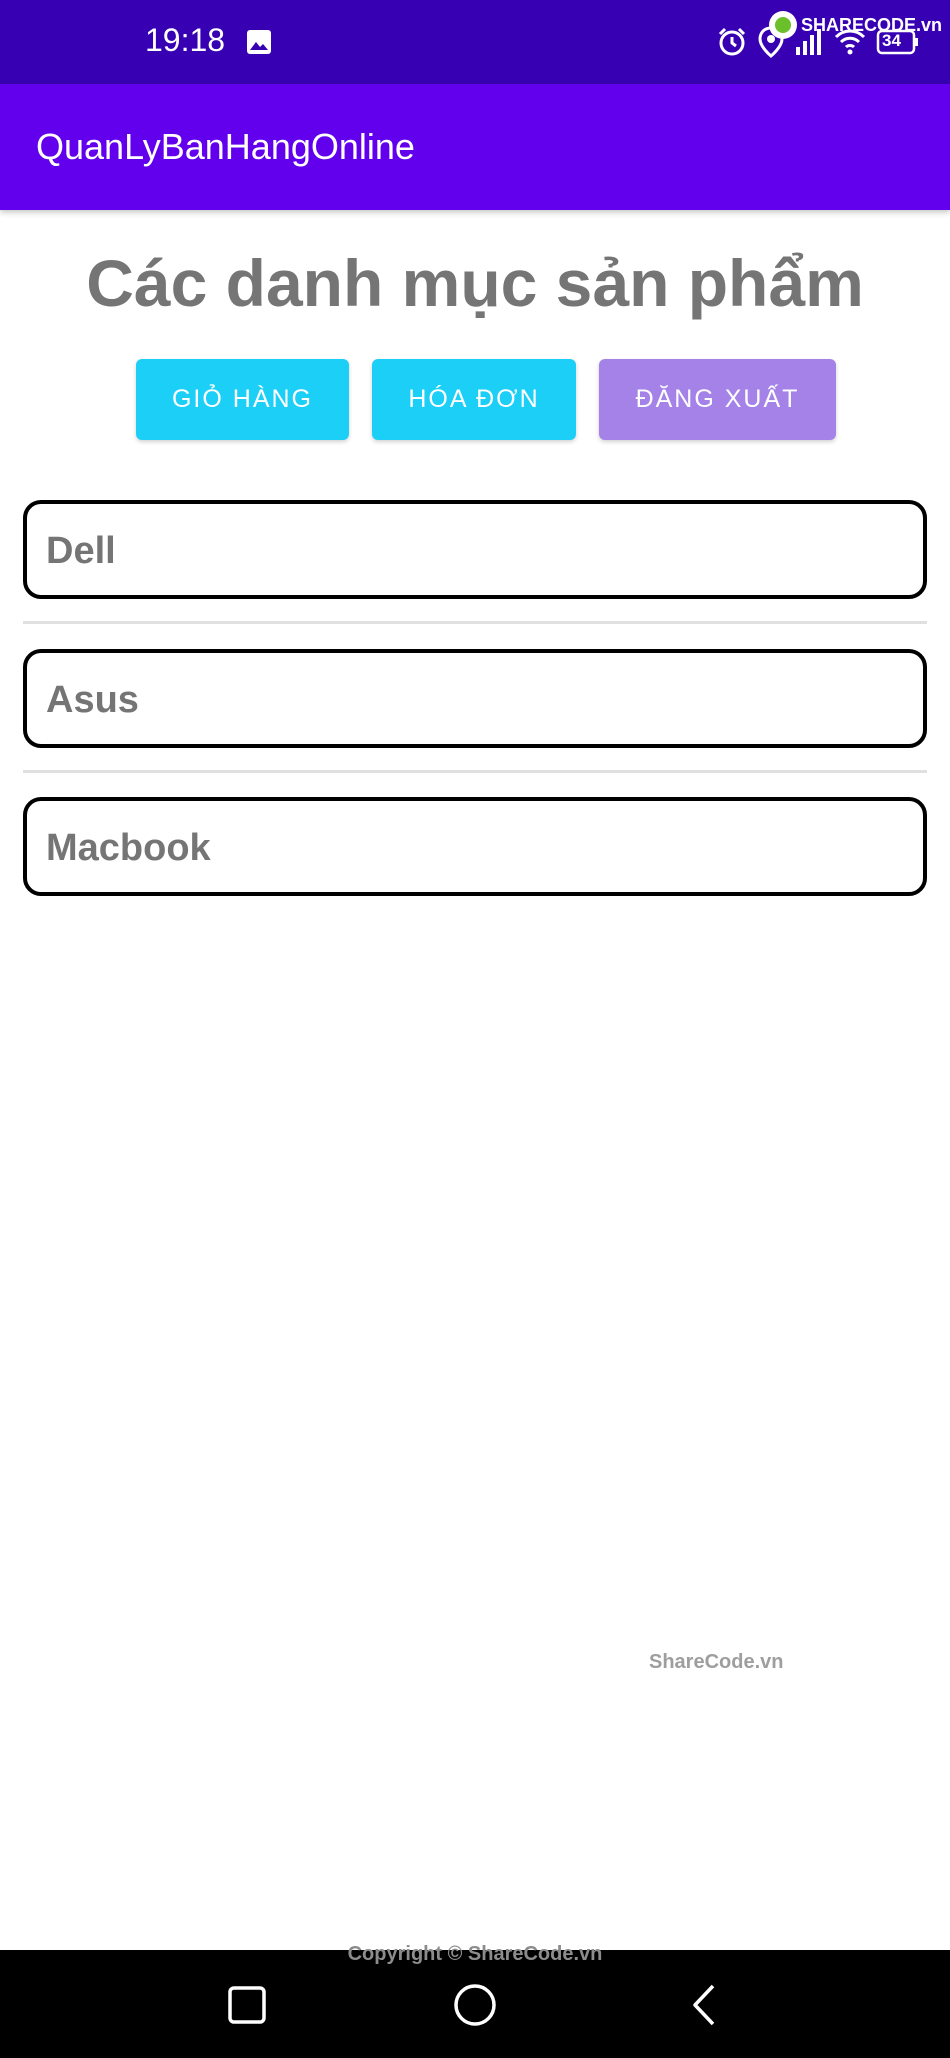  Describe the element at coordinates (705, 2005) in the screenshot. I see `back-icon` at that location.